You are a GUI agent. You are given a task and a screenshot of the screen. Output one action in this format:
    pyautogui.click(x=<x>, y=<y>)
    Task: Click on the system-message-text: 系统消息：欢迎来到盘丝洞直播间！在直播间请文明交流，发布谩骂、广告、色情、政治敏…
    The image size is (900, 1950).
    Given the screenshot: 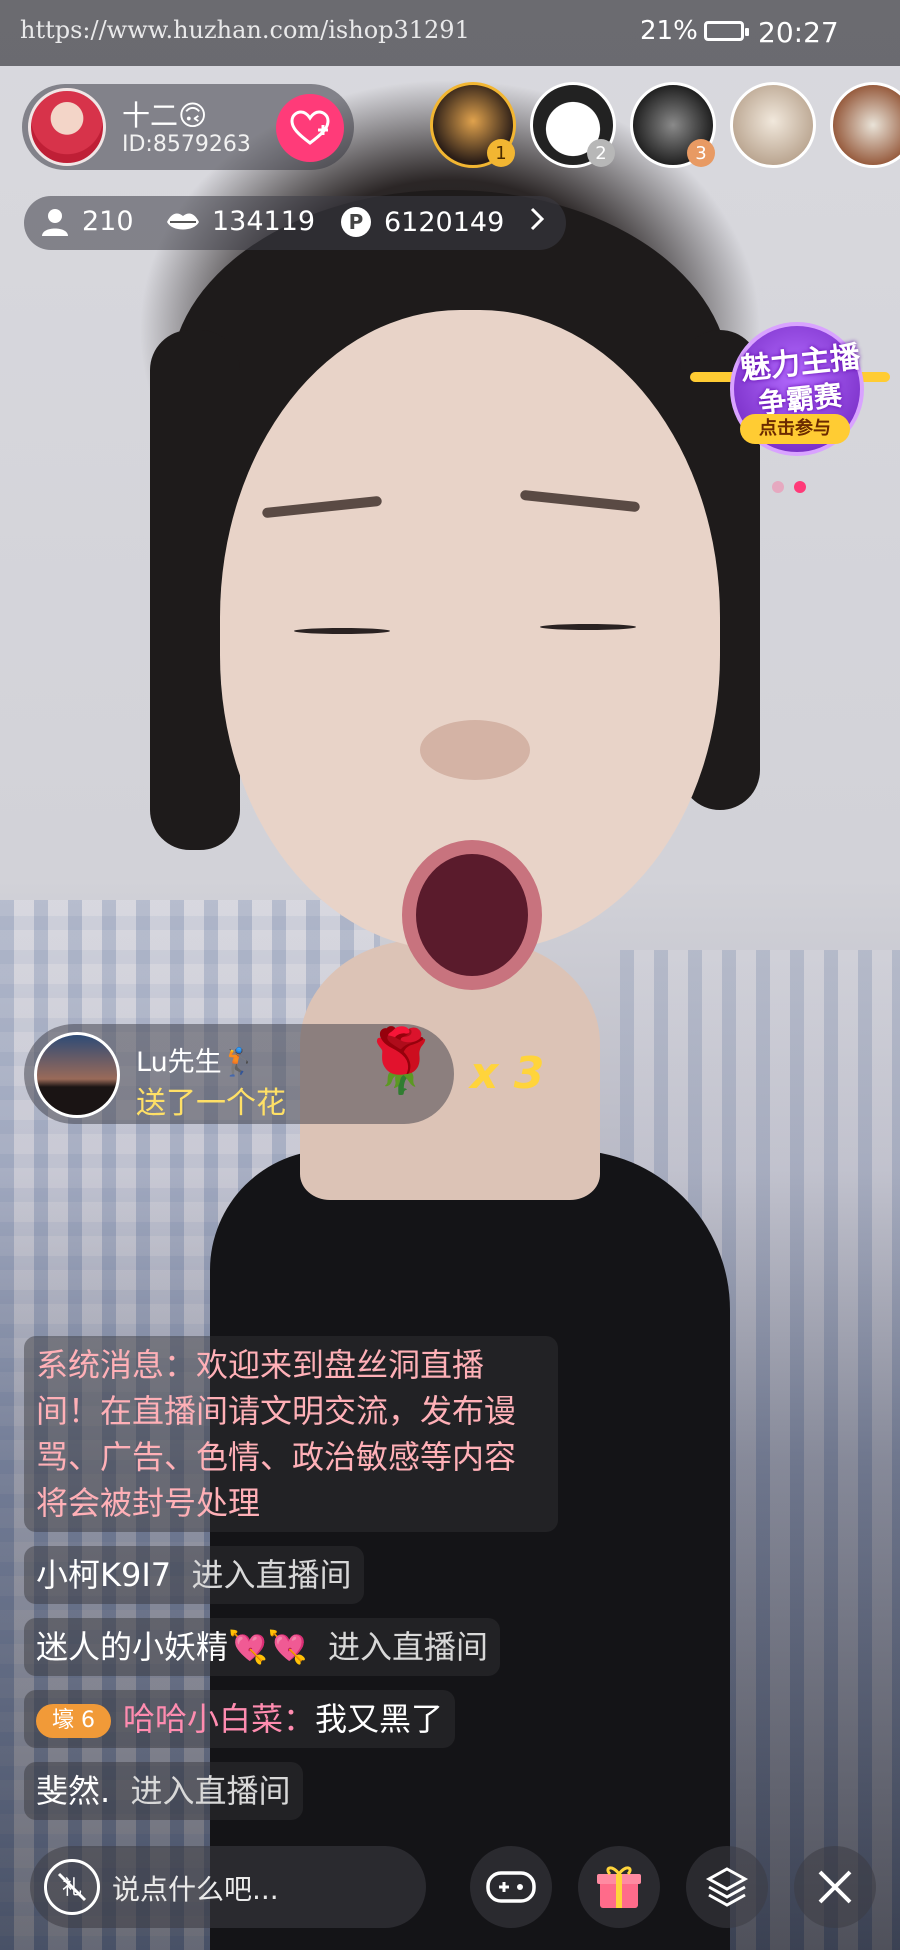 What is the action you would take?
    pyautogui.click(x=291, y=1434)
    